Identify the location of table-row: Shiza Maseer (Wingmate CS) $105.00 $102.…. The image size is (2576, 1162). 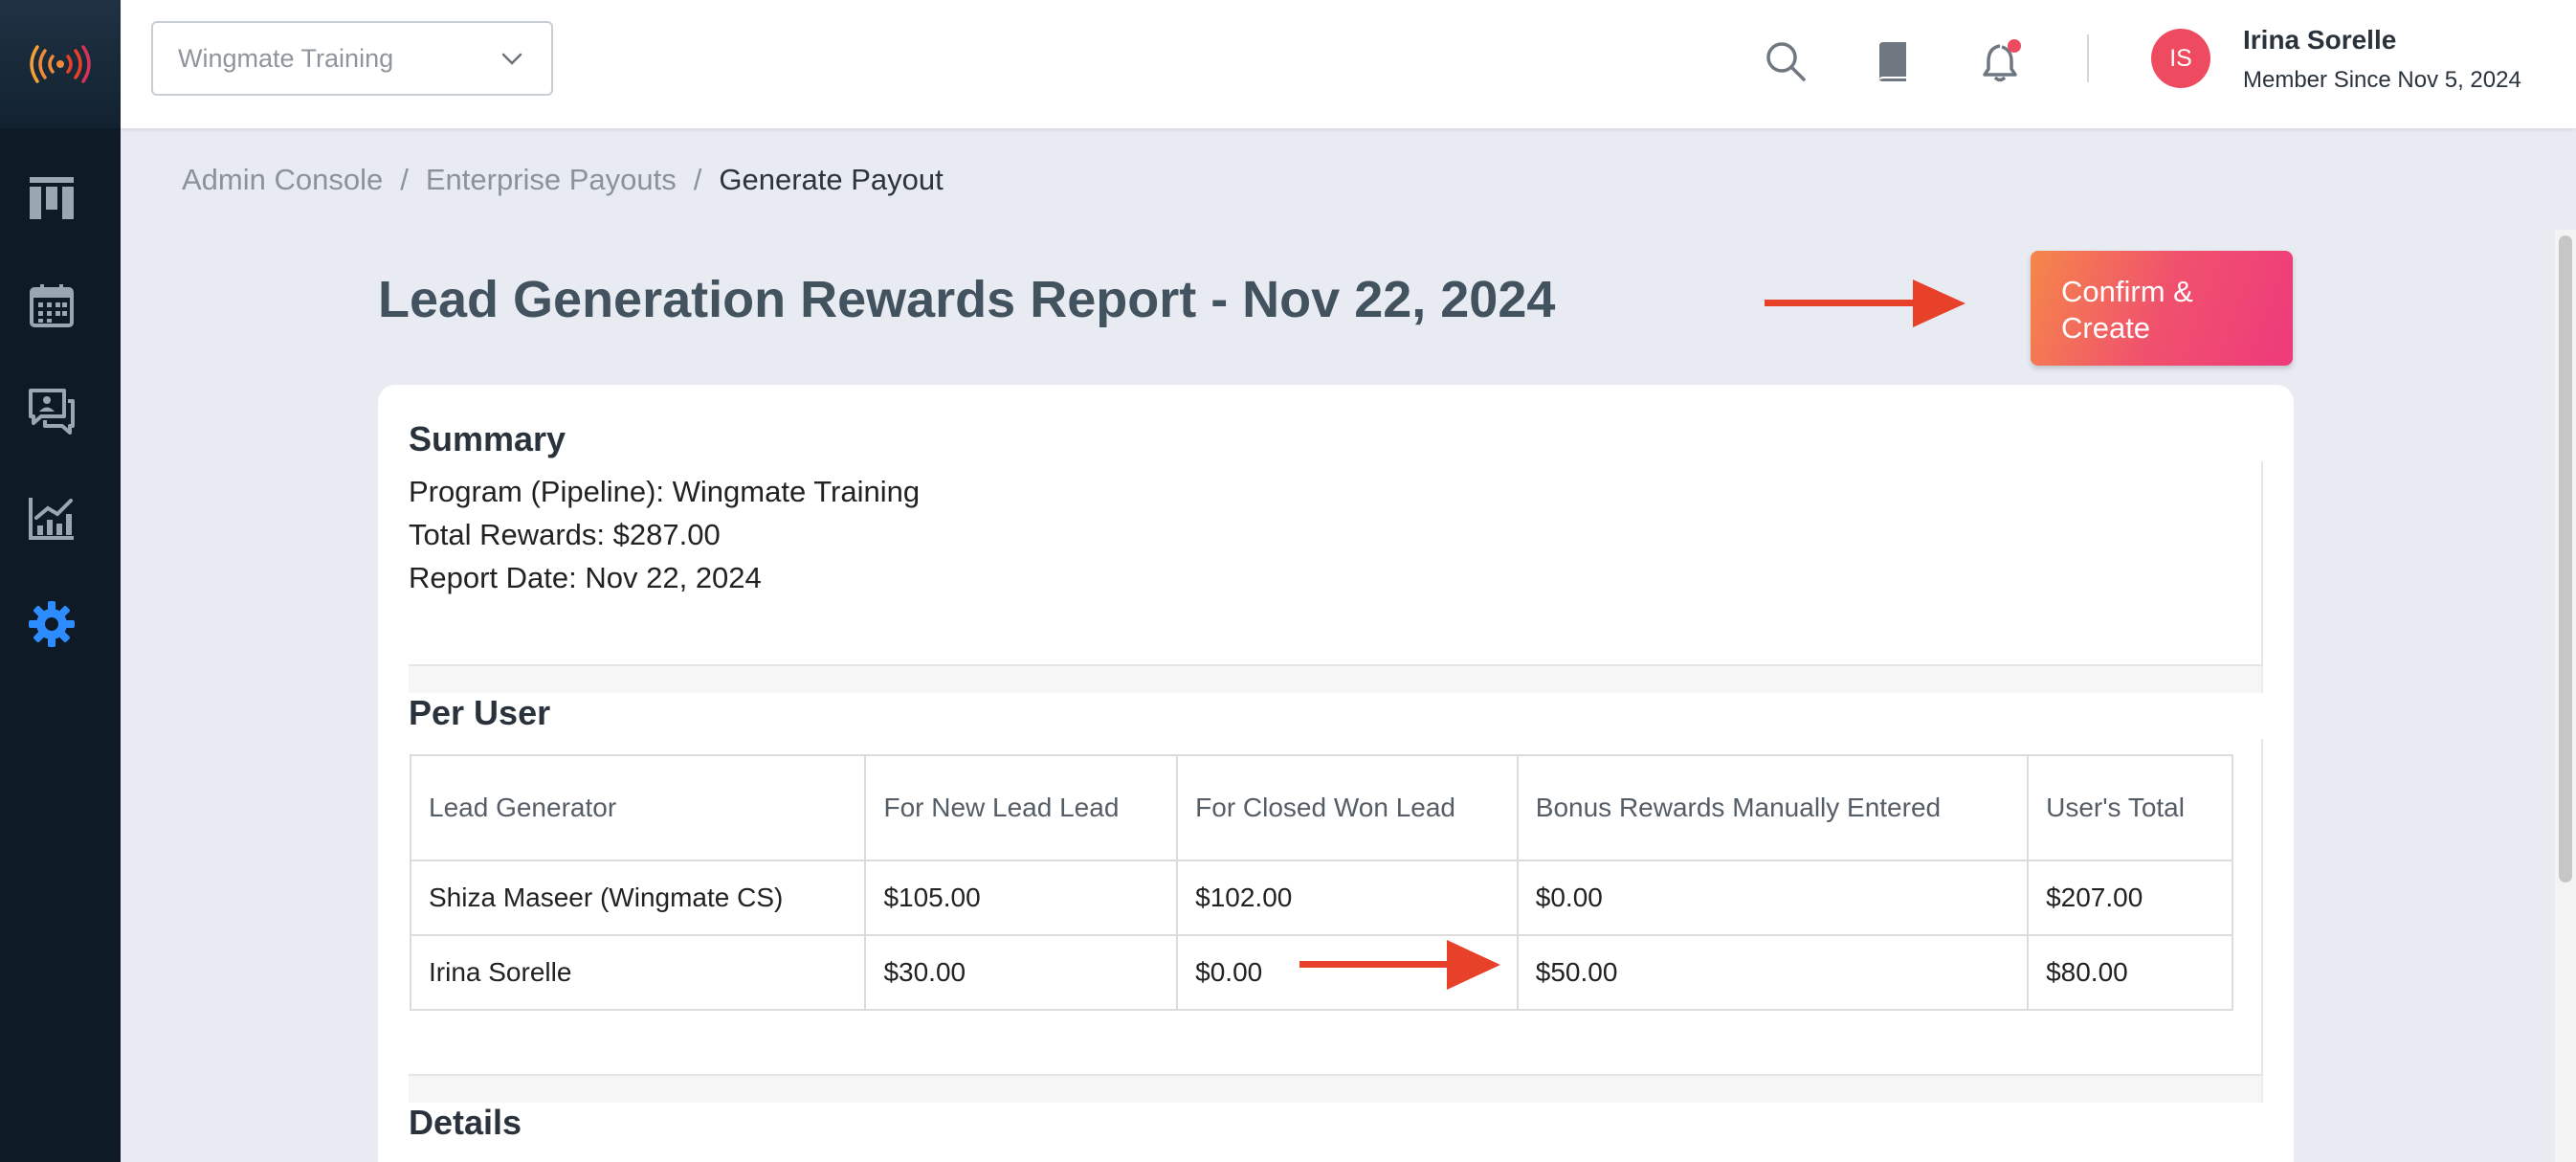
(1321, 898).